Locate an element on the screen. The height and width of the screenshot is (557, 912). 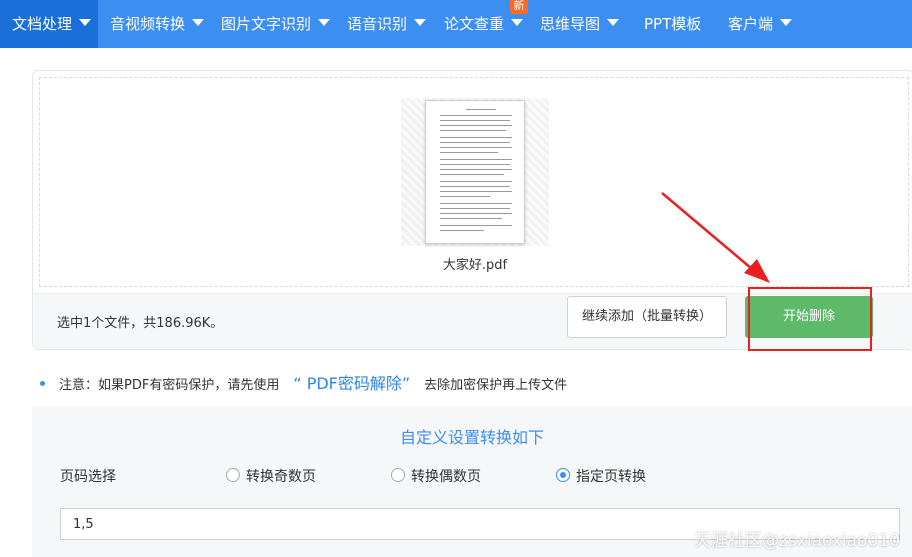
note-prefix: 注意：如果PDF有密码保护，请先使用 is located at coordinates (169, 385).